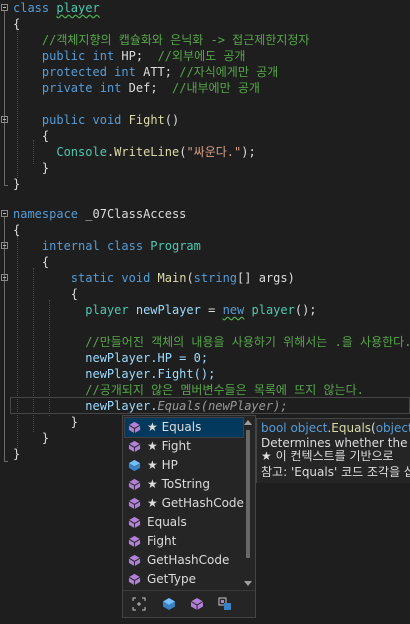 This screenshot has width=410, height=624. What do you see at coordinates (247, 342) in the screenshot?
I see `comment: //만들어진 객체의 내용을 사용하기 위해서는 .을 사용한다.` at bounding box center [247, 342].